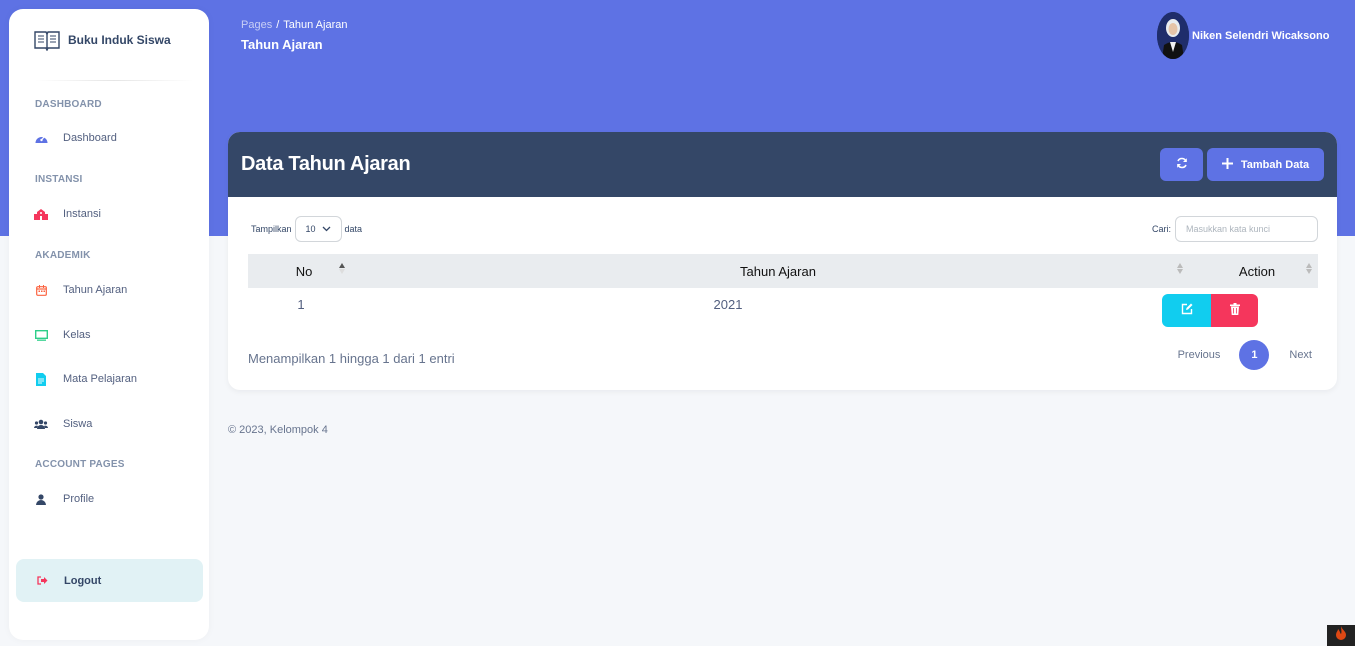 This screenshot has height=646, width=1355. Describe the element at coordinates (114, 335) in the screenshot. I see `sidebar-item-kelas: Kelas` at that location.